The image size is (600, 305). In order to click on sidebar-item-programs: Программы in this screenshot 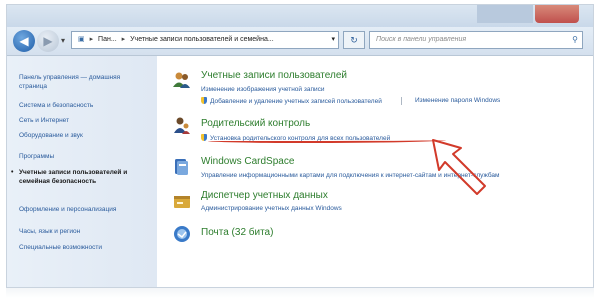, I will do `click(84, 157)`.